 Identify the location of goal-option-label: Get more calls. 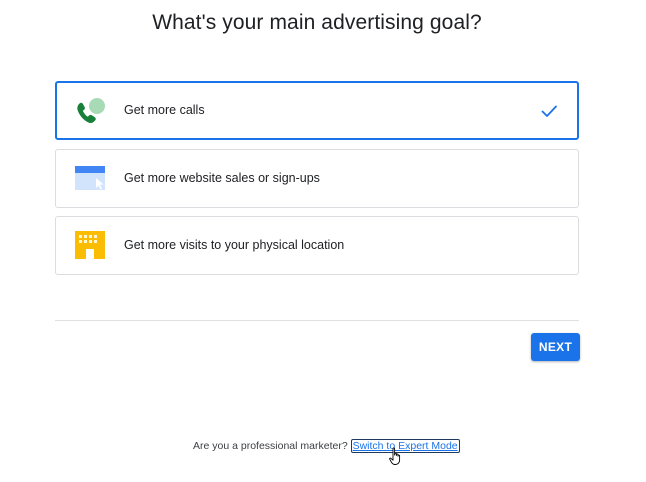
(164, 110).